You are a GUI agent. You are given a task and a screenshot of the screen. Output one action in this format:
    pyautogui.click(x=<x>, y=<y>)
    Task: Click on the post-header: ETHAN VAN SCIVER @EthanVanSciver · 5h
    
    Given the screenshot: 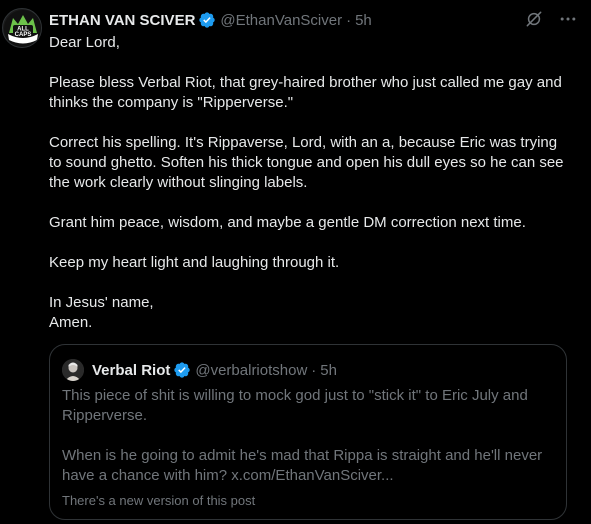 What is the action you would take?
    pyautogui.click(x=210, y=20)
    